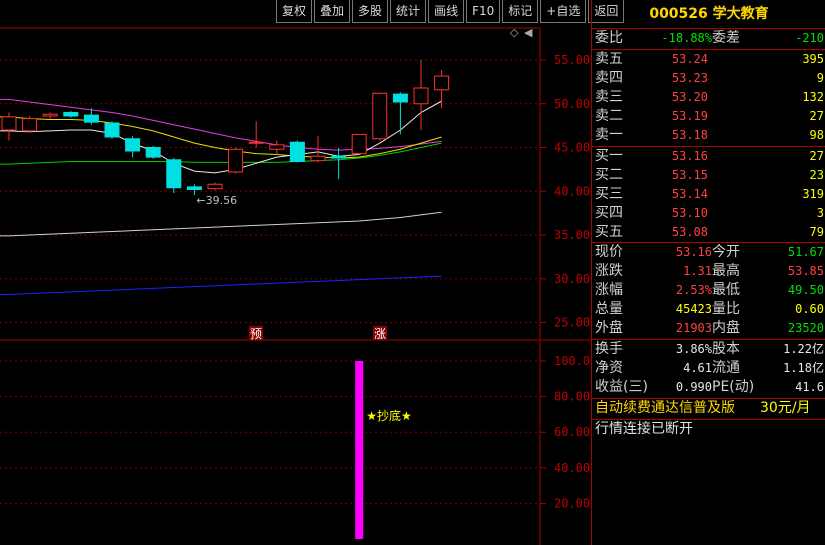 The width and height of the screenshot is (825, 545). Describe the element at coordinates (572, 235) in the screenshot. I see `price-axis-label: 35.00` at that location.